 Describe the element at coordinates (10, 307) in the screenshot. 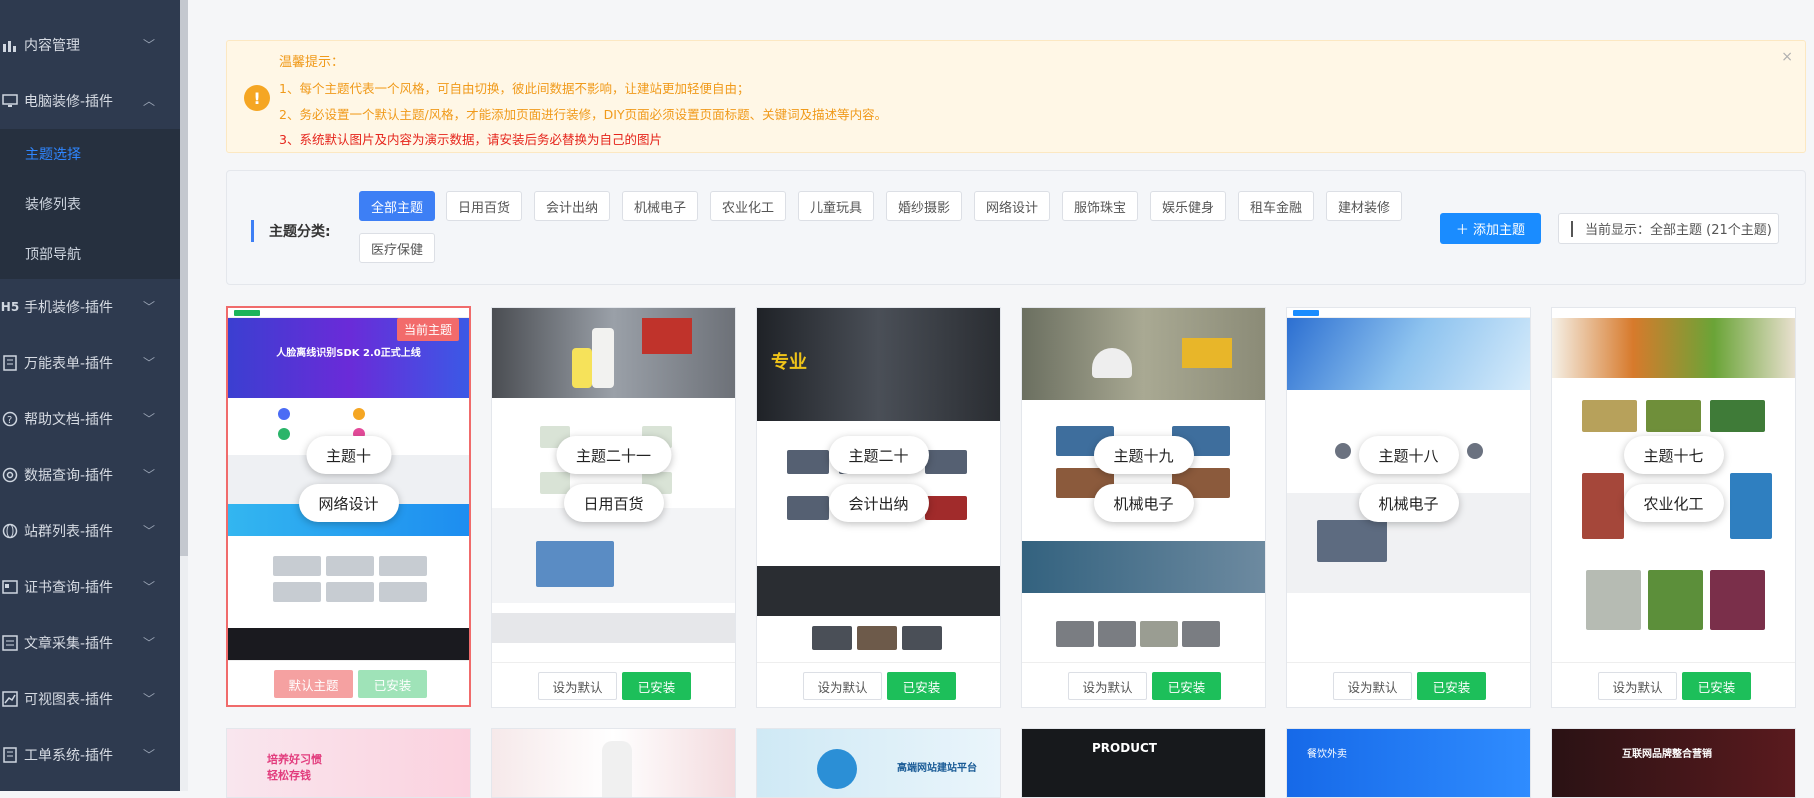

I see `h5-icon: H5` at that location.